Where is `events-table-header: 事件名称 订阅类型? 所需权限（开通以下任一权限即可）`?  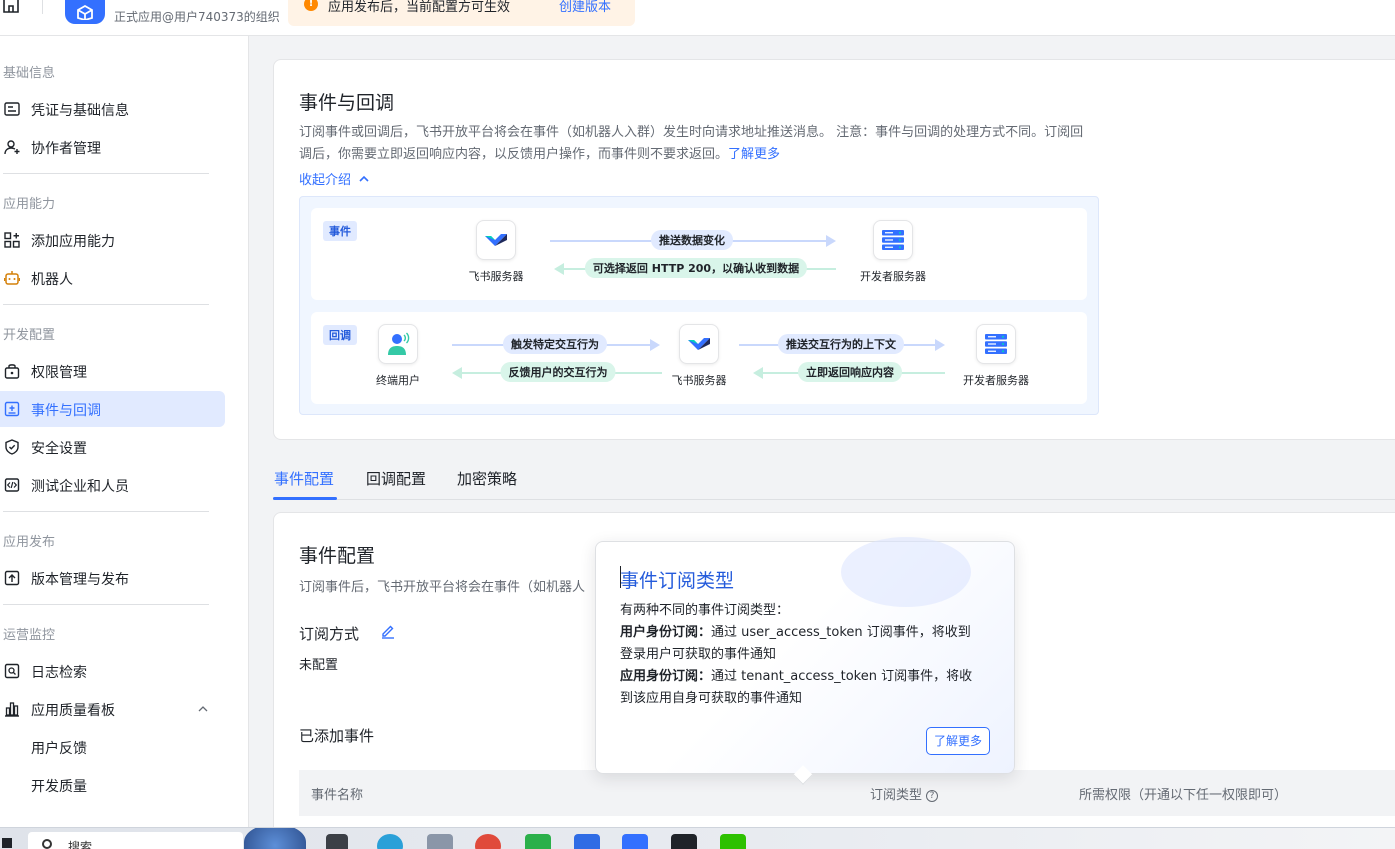
events-table-header: 事件名称 订阅类型? 所需权限（开通以下任一权限即可） is located at coordinates (847, 793).